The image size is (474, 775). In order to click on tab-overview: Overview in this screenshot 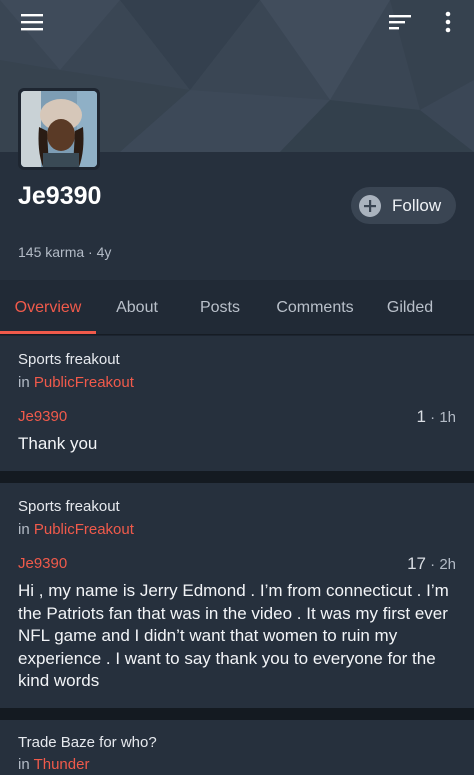, I will do `click(48, 307)`.